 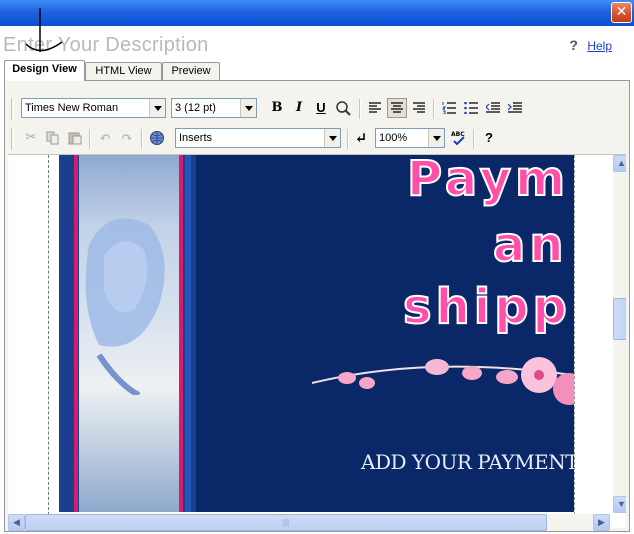 I want to click on numbered-list-icon, so click(x=448, y=108).